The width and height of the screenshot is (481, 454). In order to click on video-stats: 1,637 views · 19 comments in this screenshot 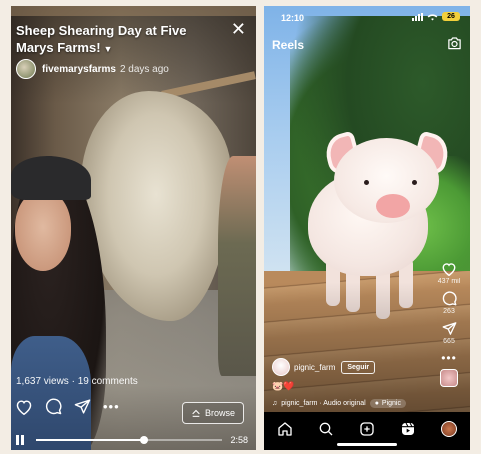, I will do `click(77, 381)`.